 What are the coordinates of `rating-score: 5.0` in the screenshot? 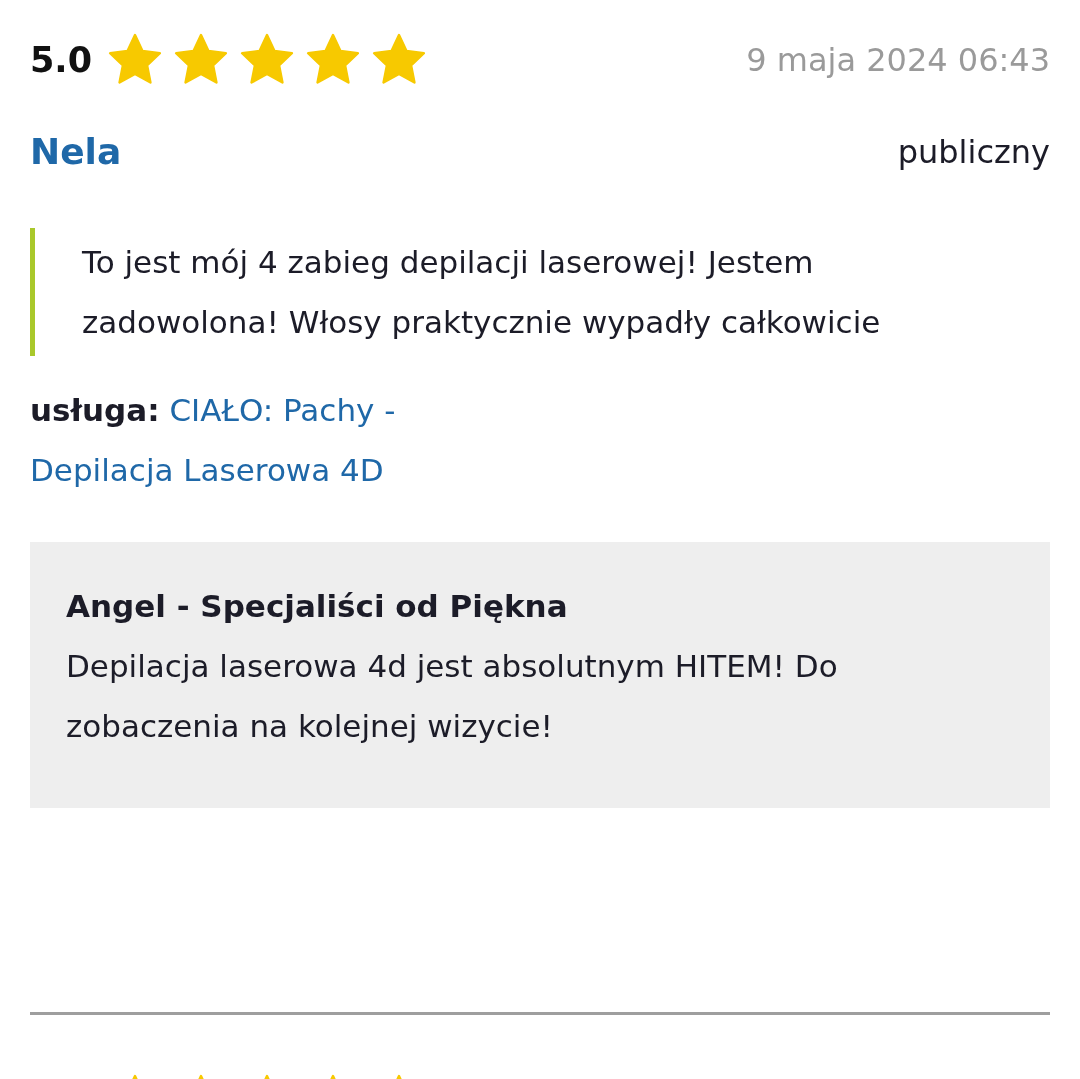 It's located at (61, 60).